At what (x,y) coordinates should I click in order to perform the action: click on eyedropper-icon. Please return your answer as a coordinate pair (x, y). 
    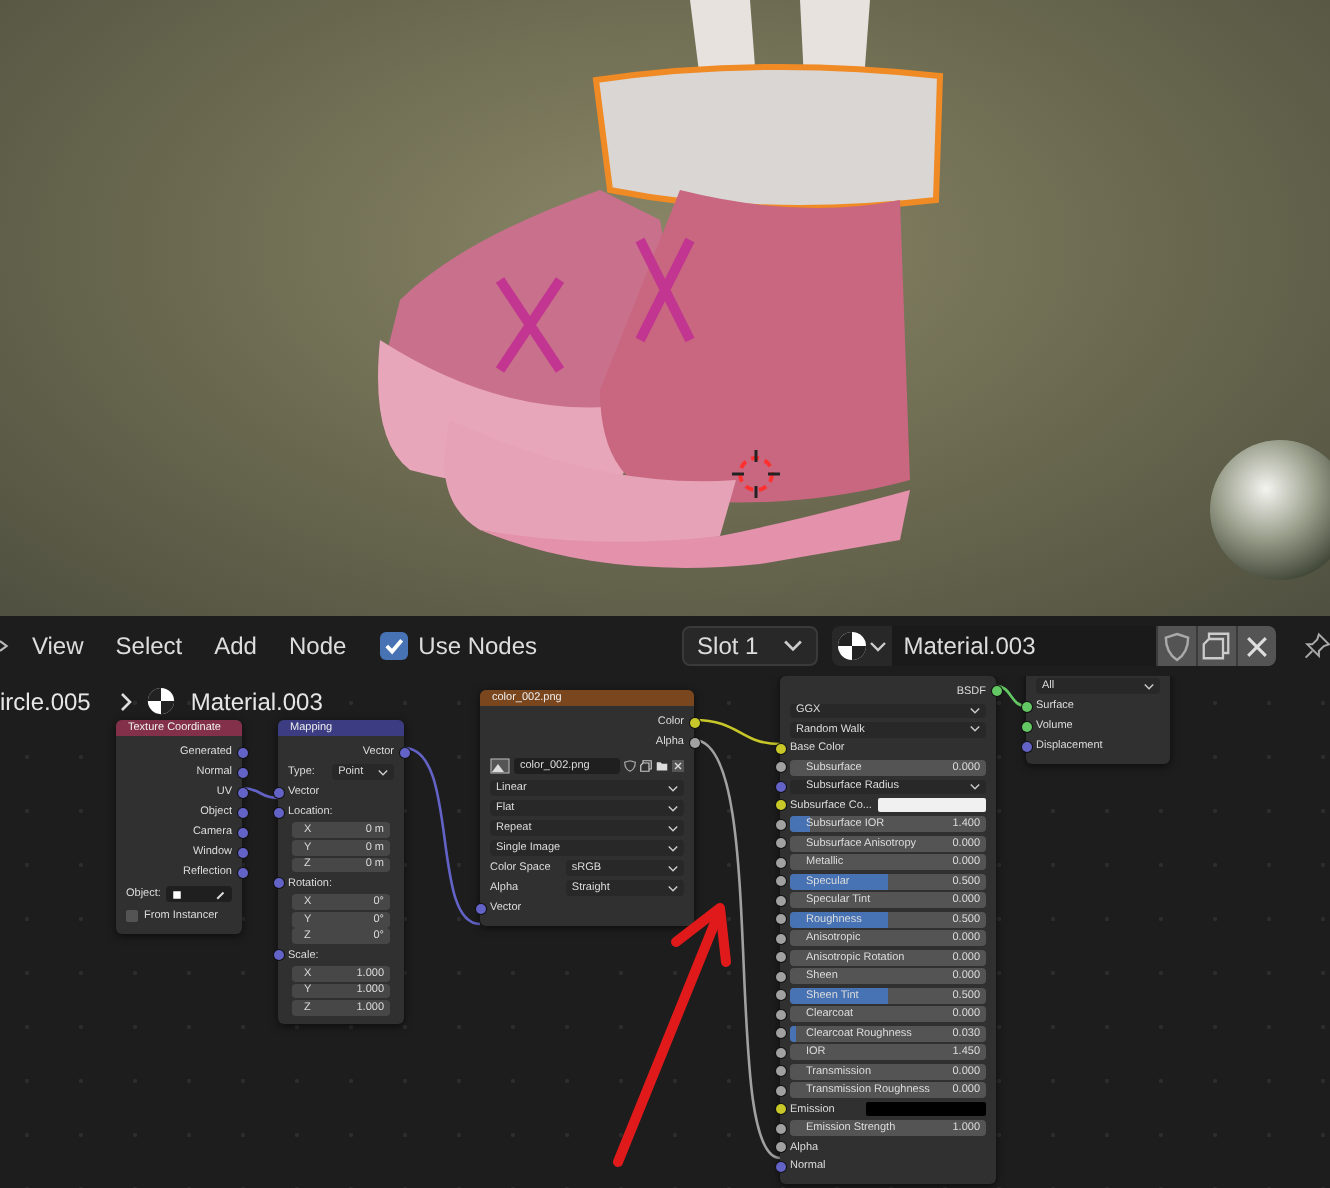
    Looking at the image, I should click on (221, 894).